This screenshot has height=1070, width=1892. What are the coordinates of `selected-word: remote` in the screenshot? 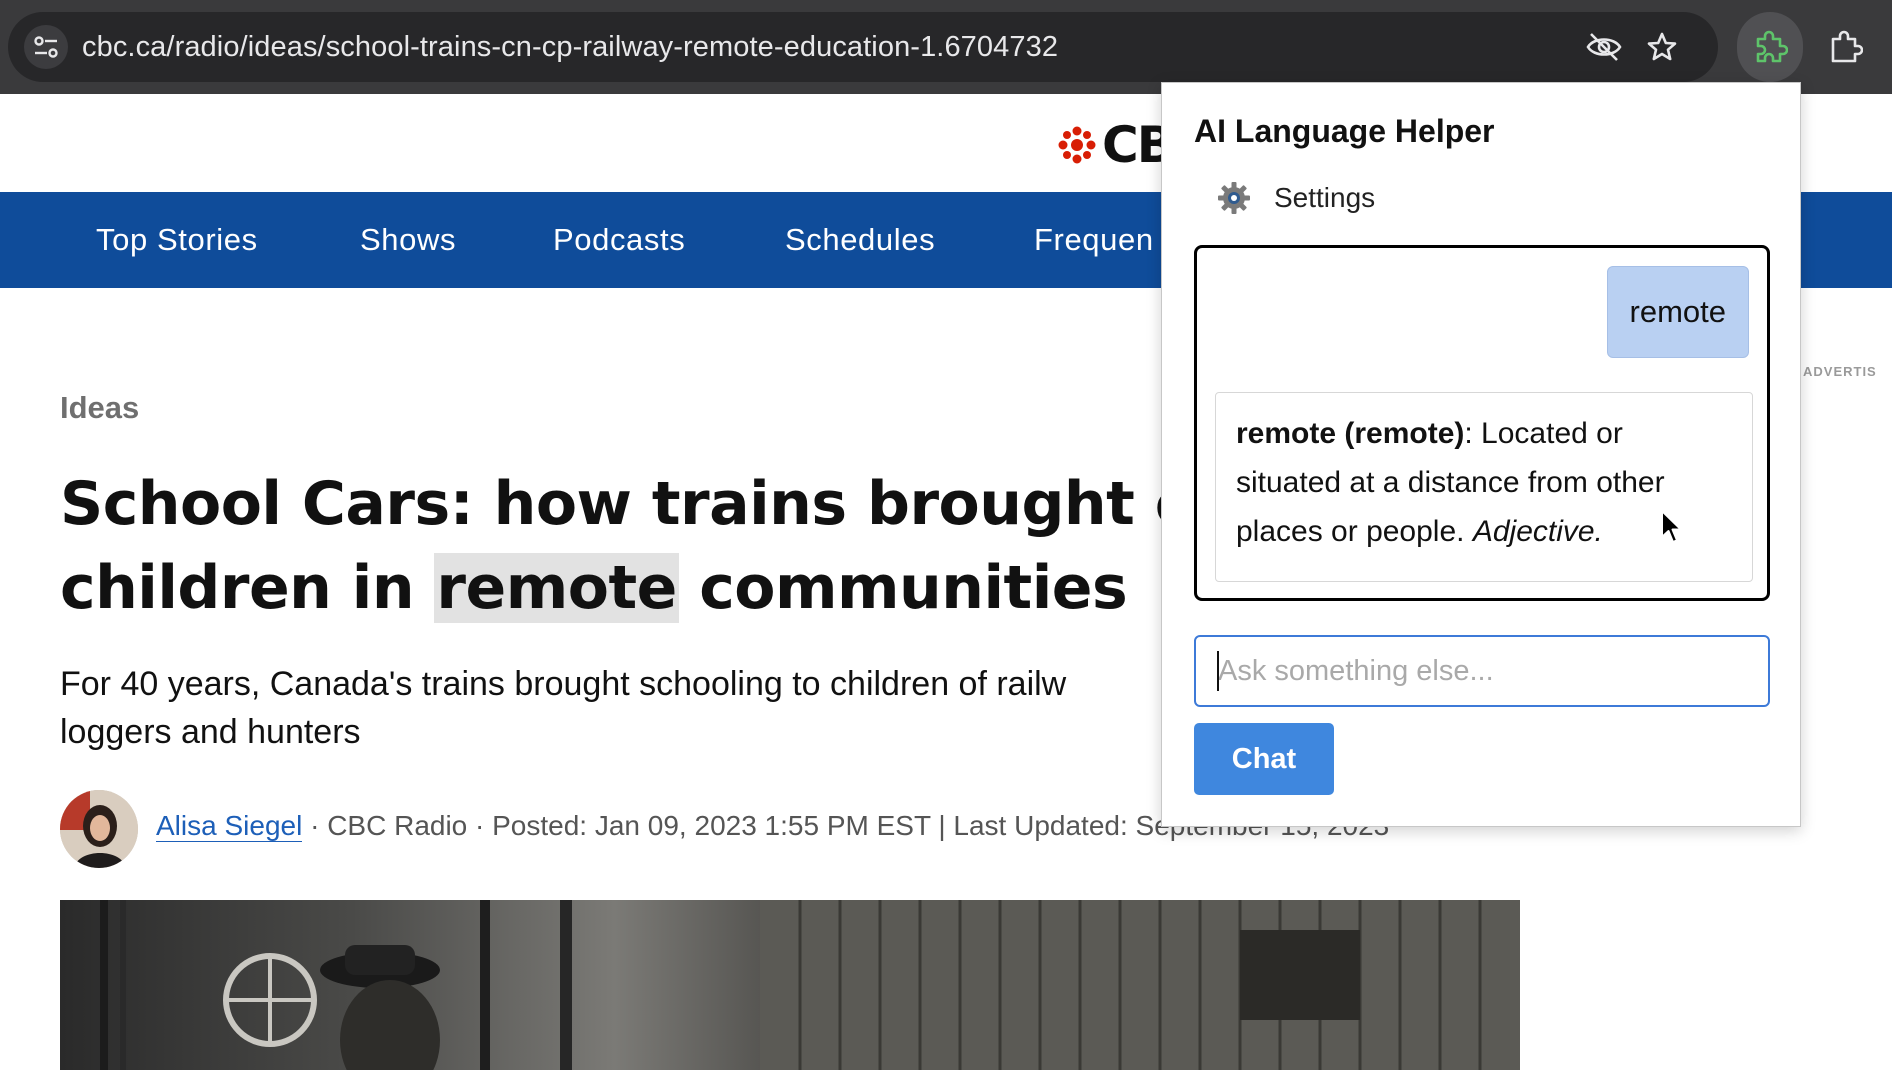 It's located at (556, 588).